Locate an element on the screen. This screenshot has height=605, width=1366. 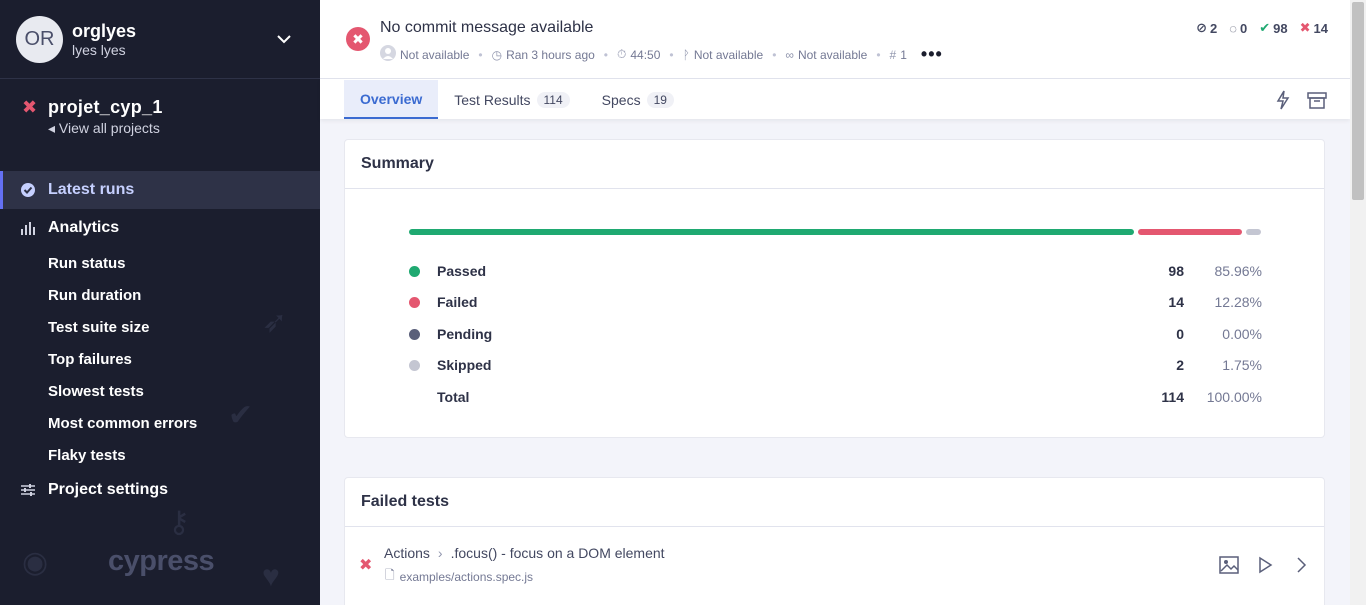
summary-row-failed: Failed 14 12.28% is located at coordinates (835, 302).